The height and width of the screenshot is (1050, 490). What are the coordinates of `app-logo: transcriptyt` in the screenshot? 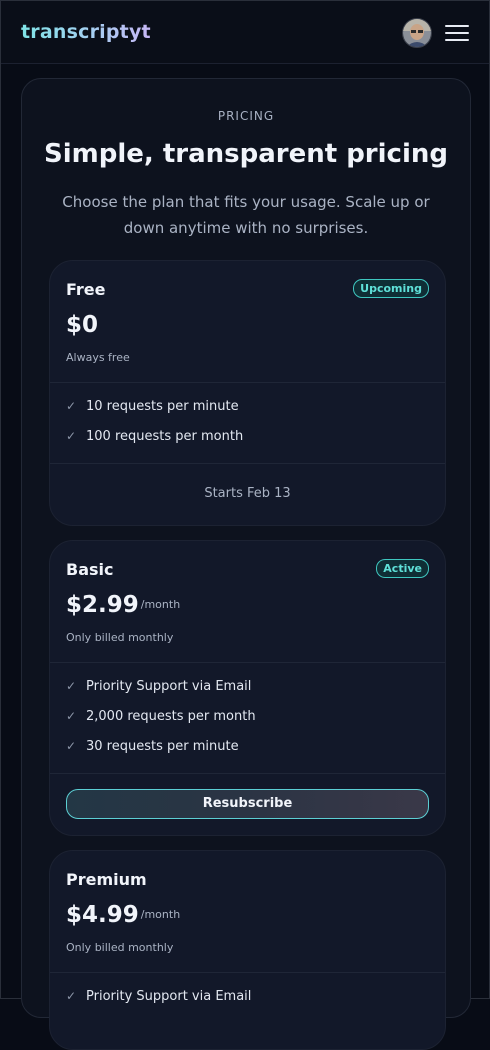 It's located at (86, 32).